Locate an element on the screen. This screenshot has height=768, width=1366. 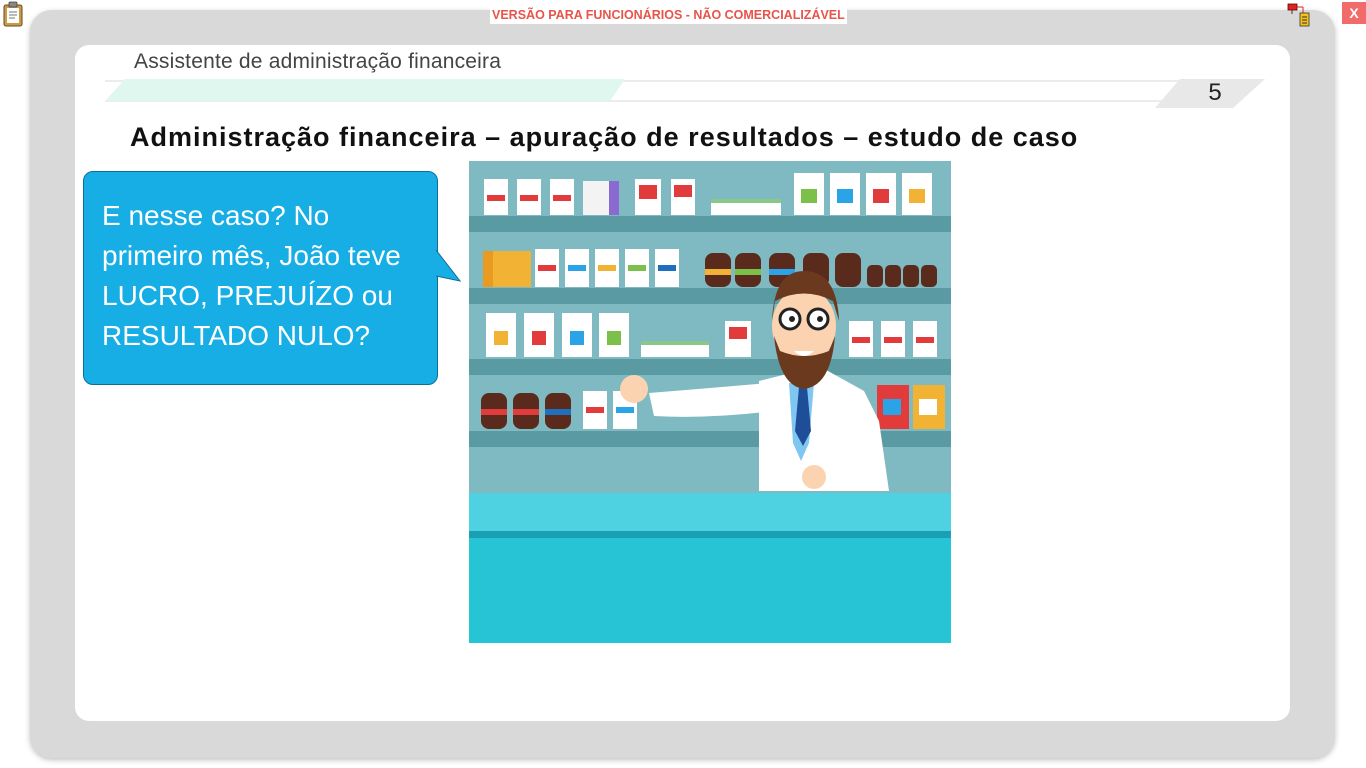
bubble-line: E nesse caso? No is located at coordinates (216, 215).